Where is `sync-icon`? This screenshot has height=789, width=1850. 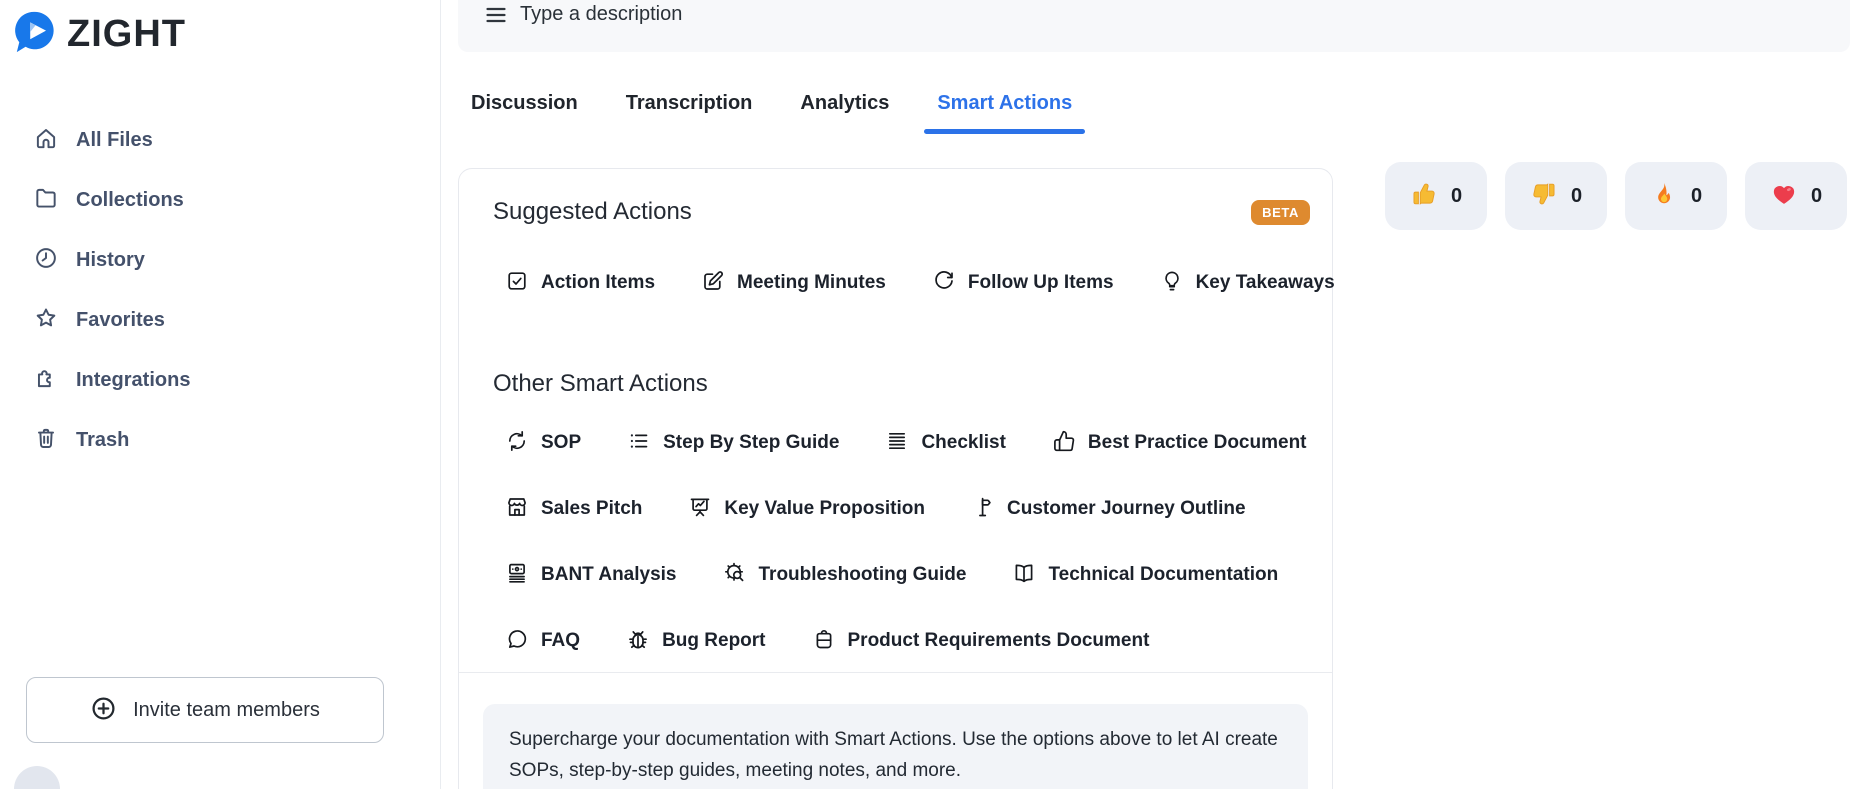
sync-icon is located at coordinates (517, 443).